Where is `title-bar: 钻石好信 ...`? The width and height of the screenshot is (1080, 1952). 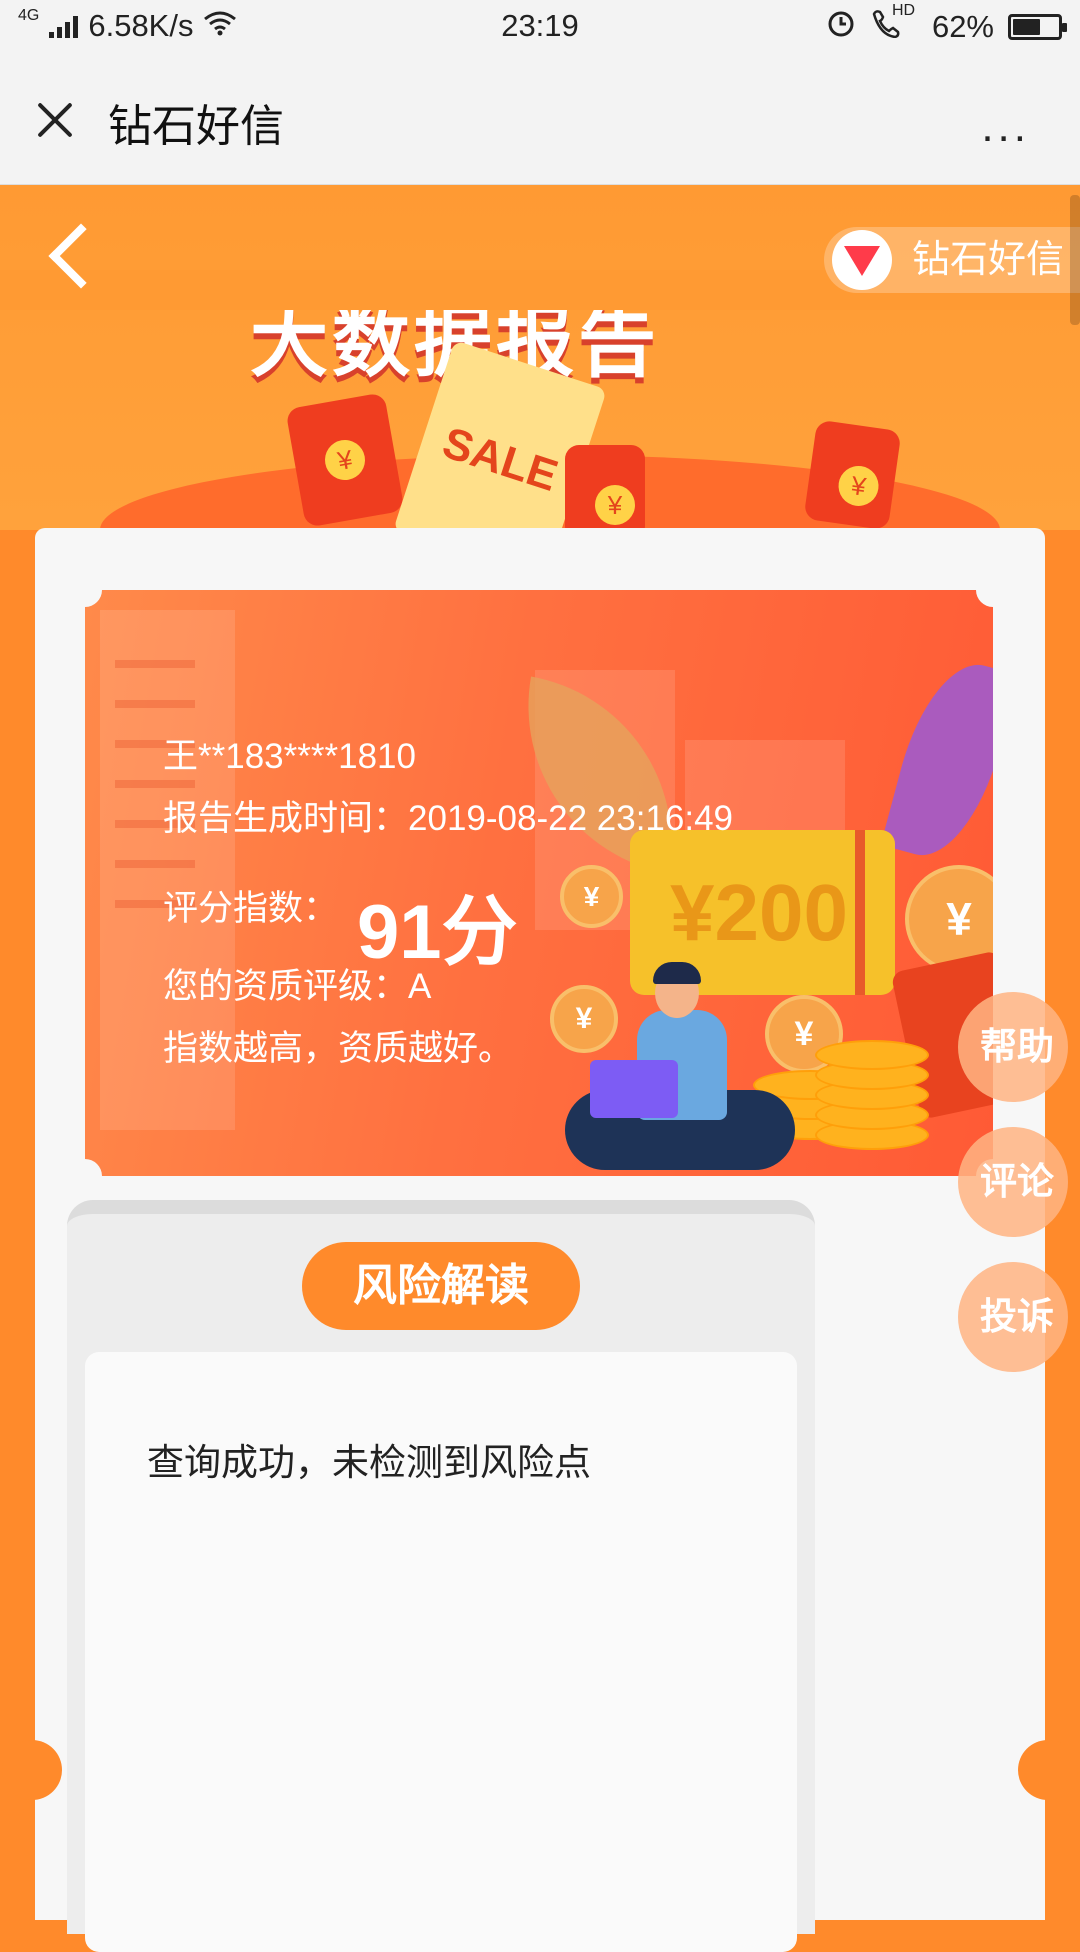
title-bar: 钻石好信 ... is located at coordinates (540, 120).